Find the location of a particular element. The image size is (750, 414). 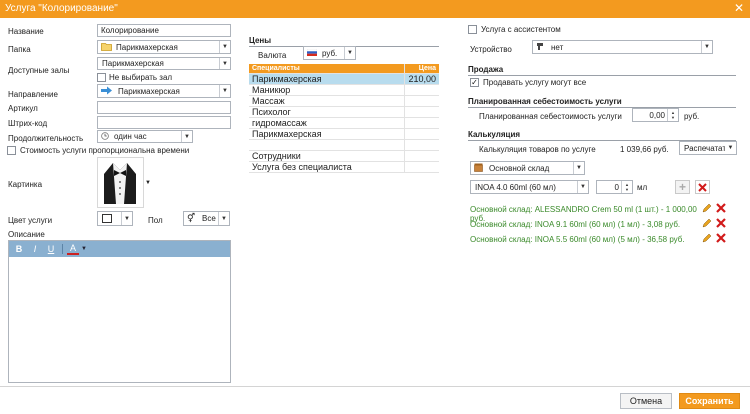

currency-select: руб. ▼ is located at coordinates (329, 53).